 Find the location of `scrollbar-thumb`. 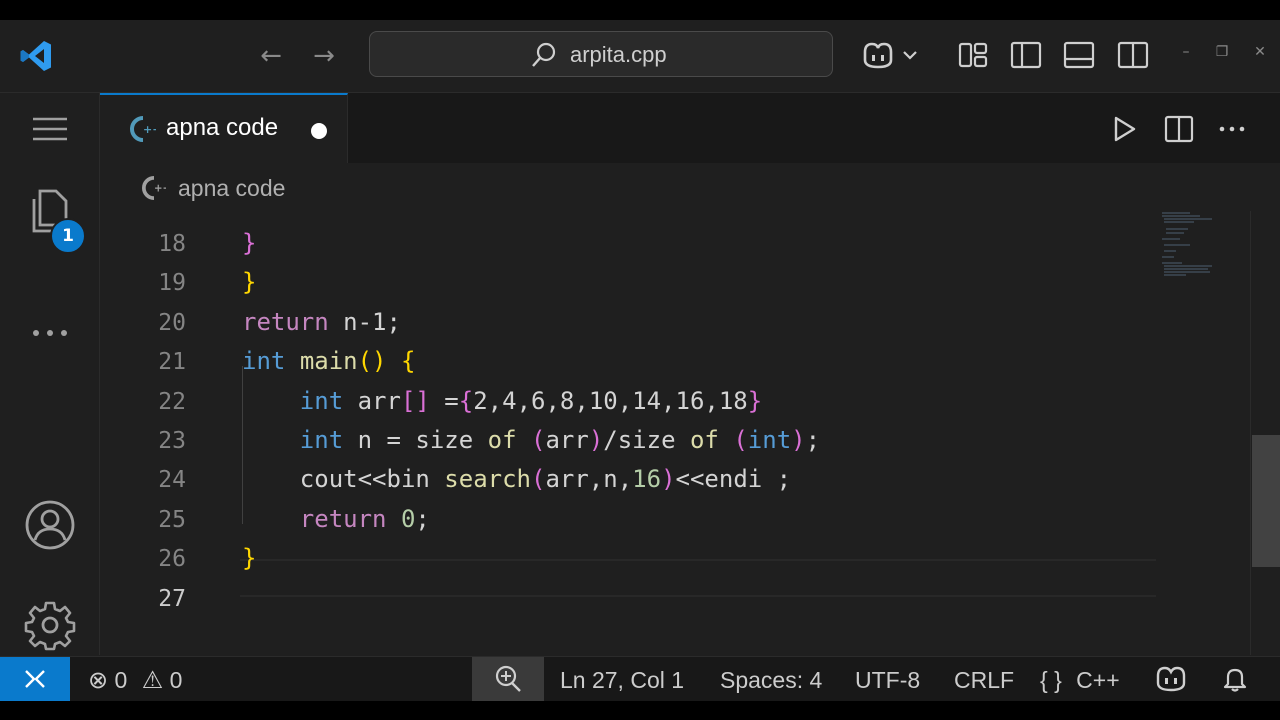

scrollbar-thumb is located at coordinates (1266, 501).